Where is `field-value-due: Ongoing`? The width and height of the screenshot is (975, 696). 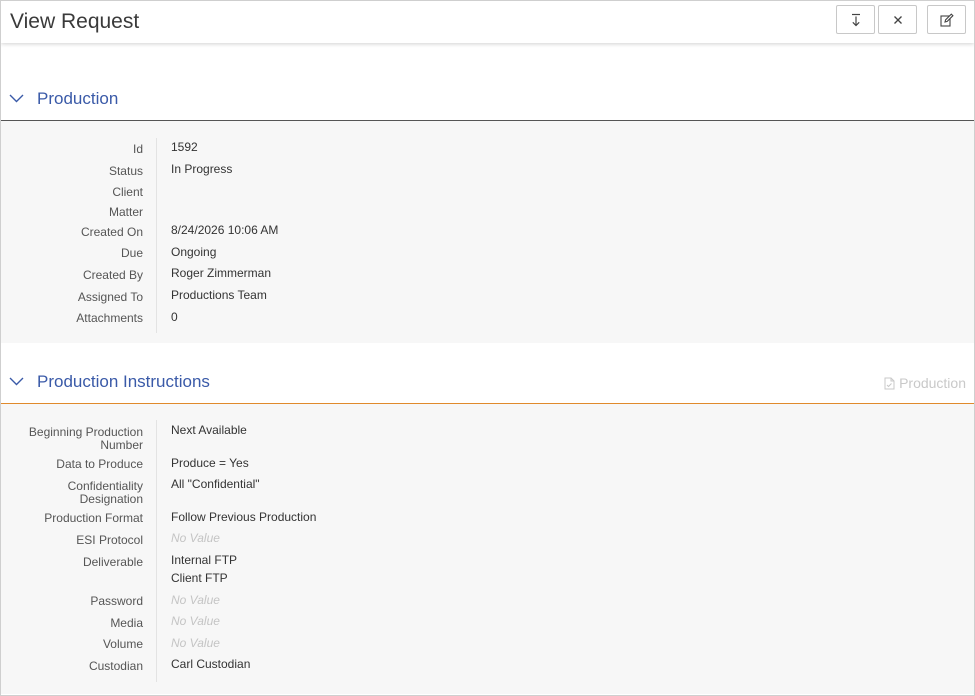 field-value-due: Ongoing is located at coordinates (194, 252).